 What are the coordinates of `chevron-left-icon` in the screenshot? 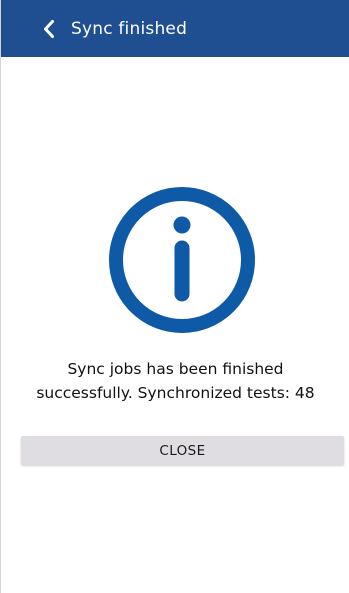 It's located at (49, 29).